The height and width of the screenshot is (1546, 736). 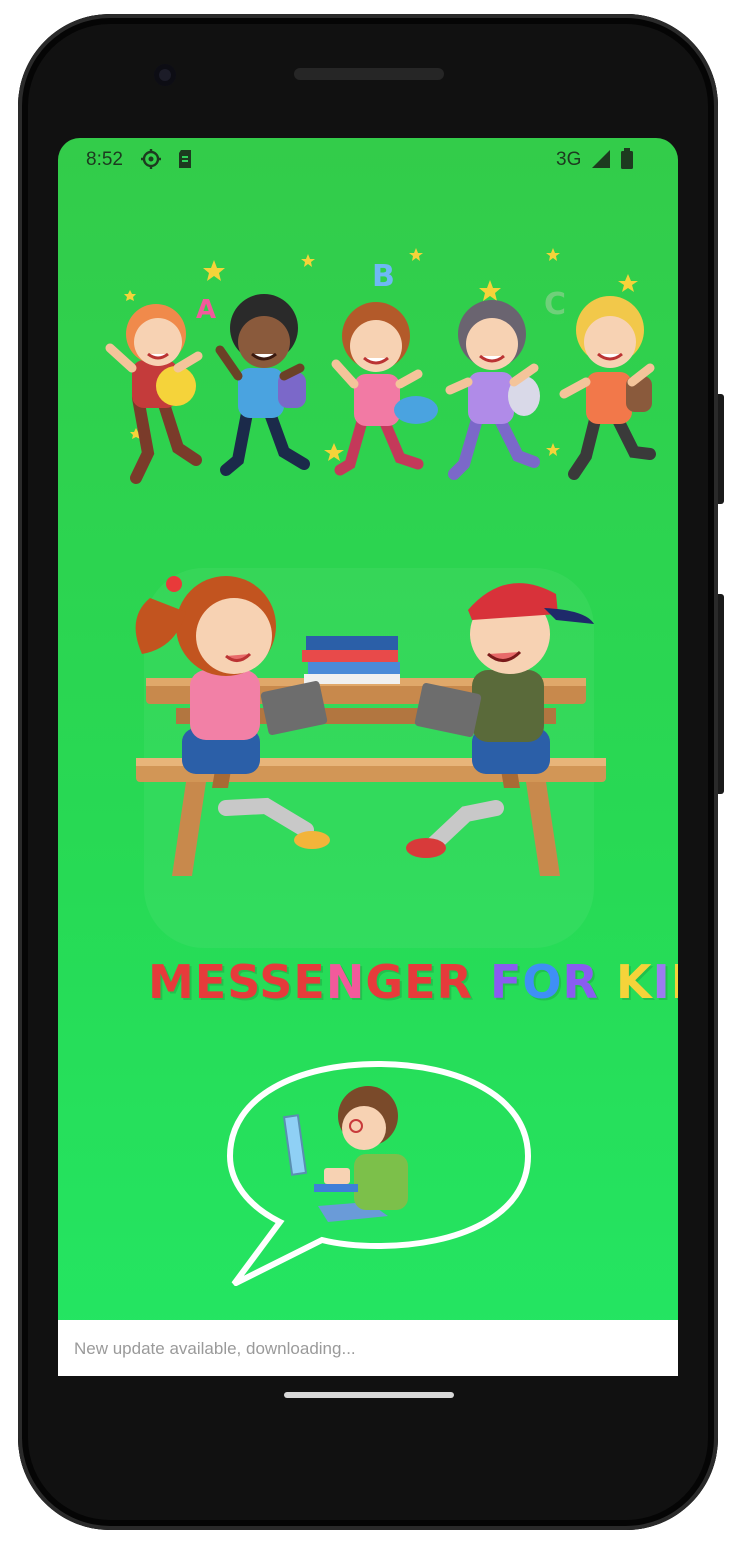 What do you see at coordinates (601, 162) in the screenshot?
I see `signal-icon` at bounding box center [601, 162].